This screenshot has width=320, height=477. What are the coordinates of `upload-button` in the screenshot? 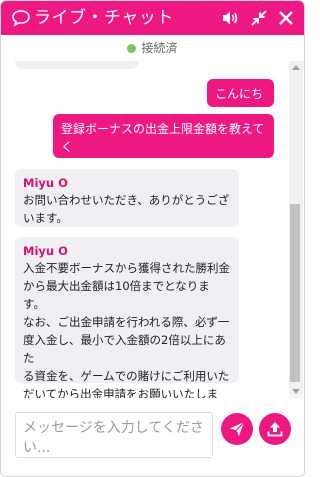 It's located at (275, 429).